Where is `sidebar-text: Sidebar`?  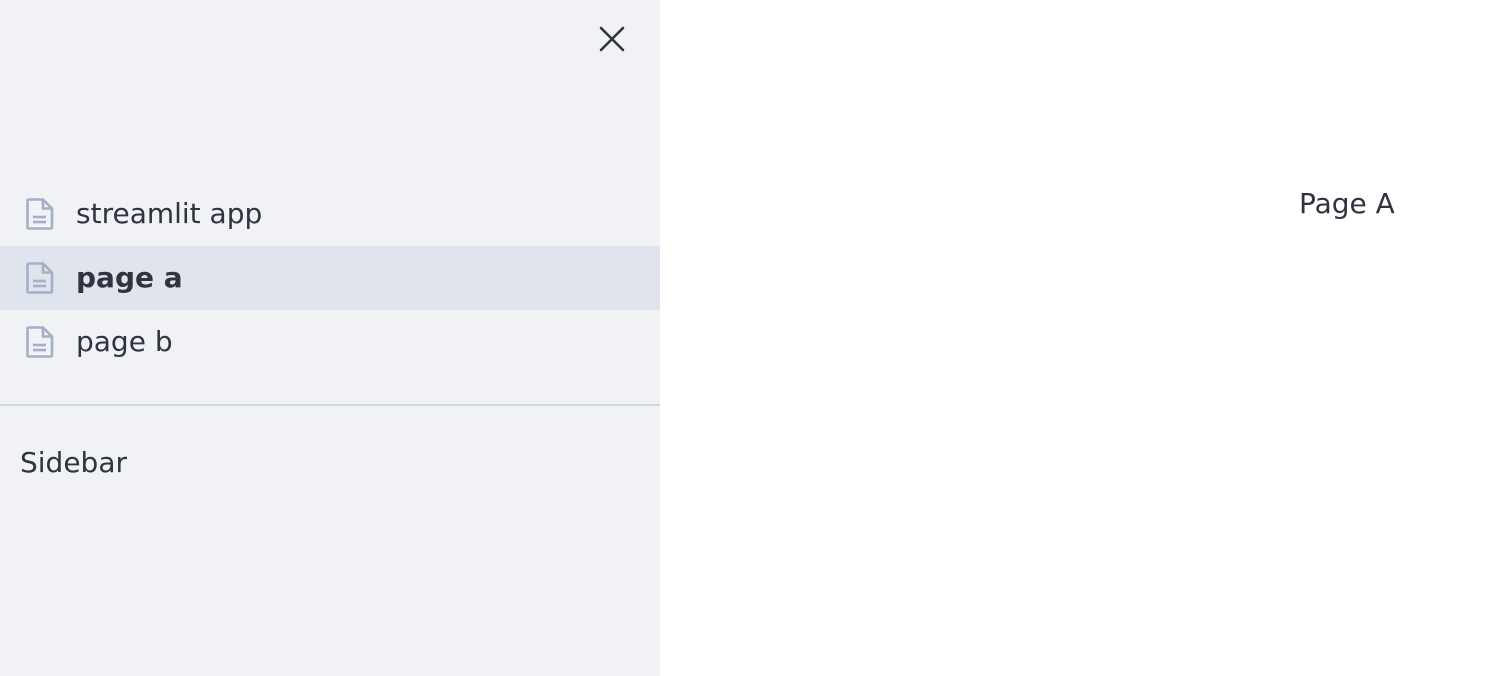 sidebar-text: Sidebar is located at coordinates (73, 462).